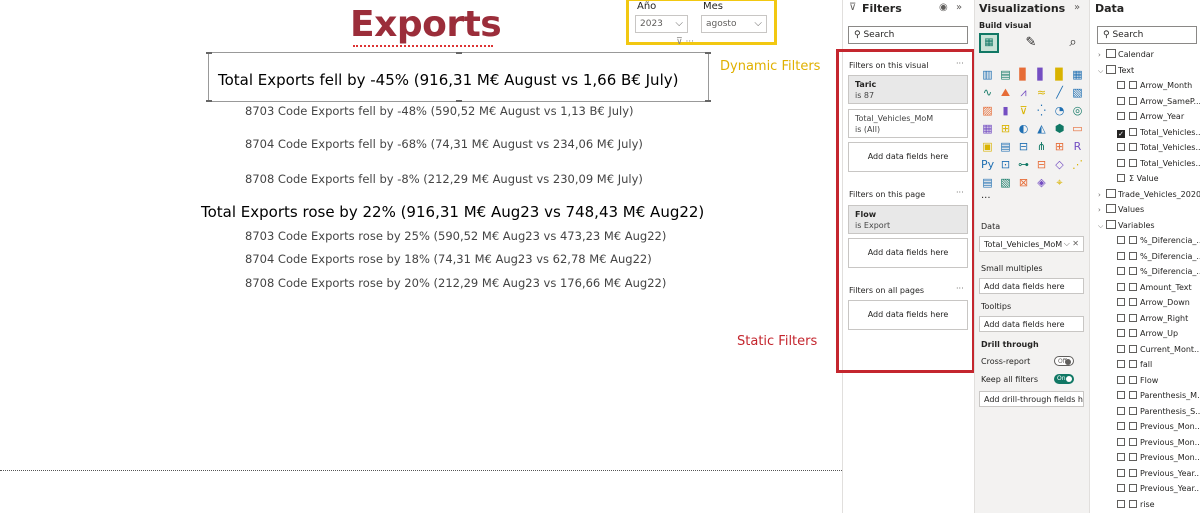 The width and height of the screenshot is (1200, 513). Describe the element at coordinates (1023, 182) in the screenshot. I see `custom-1-visual-icon: ⊠` at that location.